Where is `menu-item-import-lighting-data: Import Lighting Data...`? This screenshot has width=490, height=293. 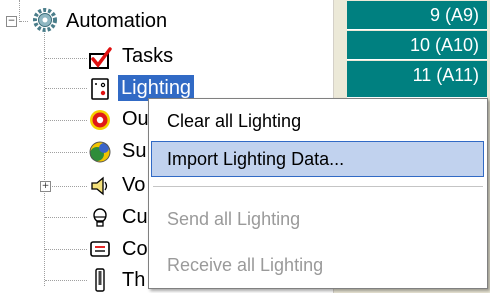
menu-item-import-lighting-data: Import Lighting Data... is located at coordinates (317, 159).